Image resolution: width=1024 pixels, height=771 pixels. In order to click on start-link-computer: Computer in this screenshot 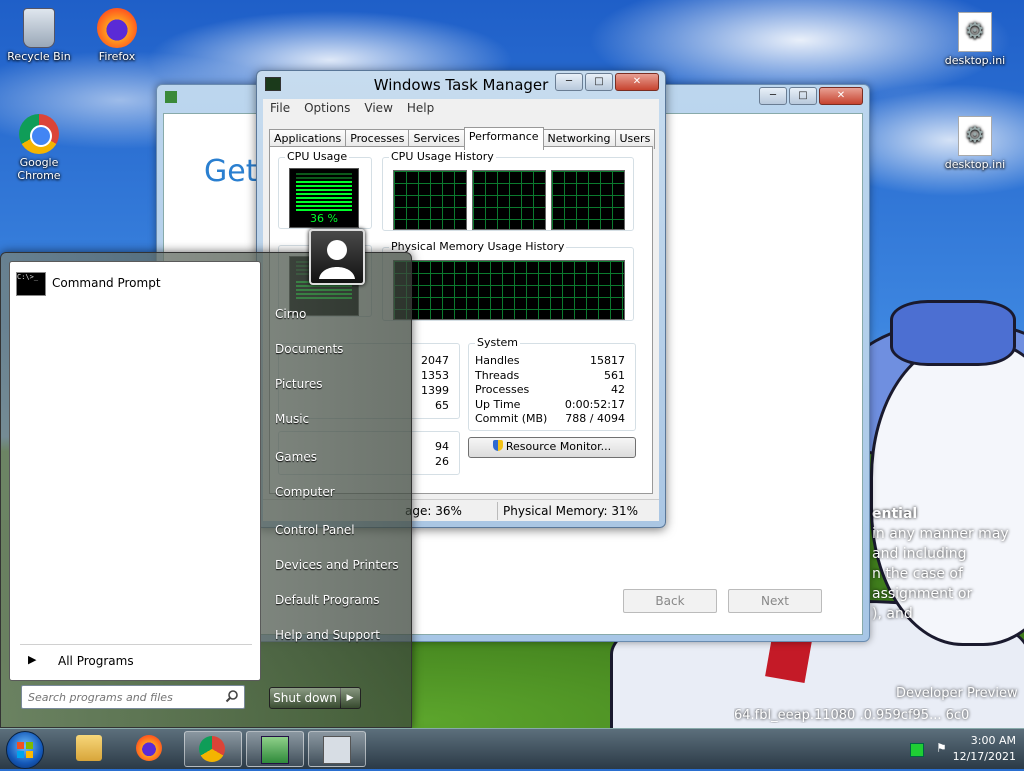, I will do `click(305, 492)`.